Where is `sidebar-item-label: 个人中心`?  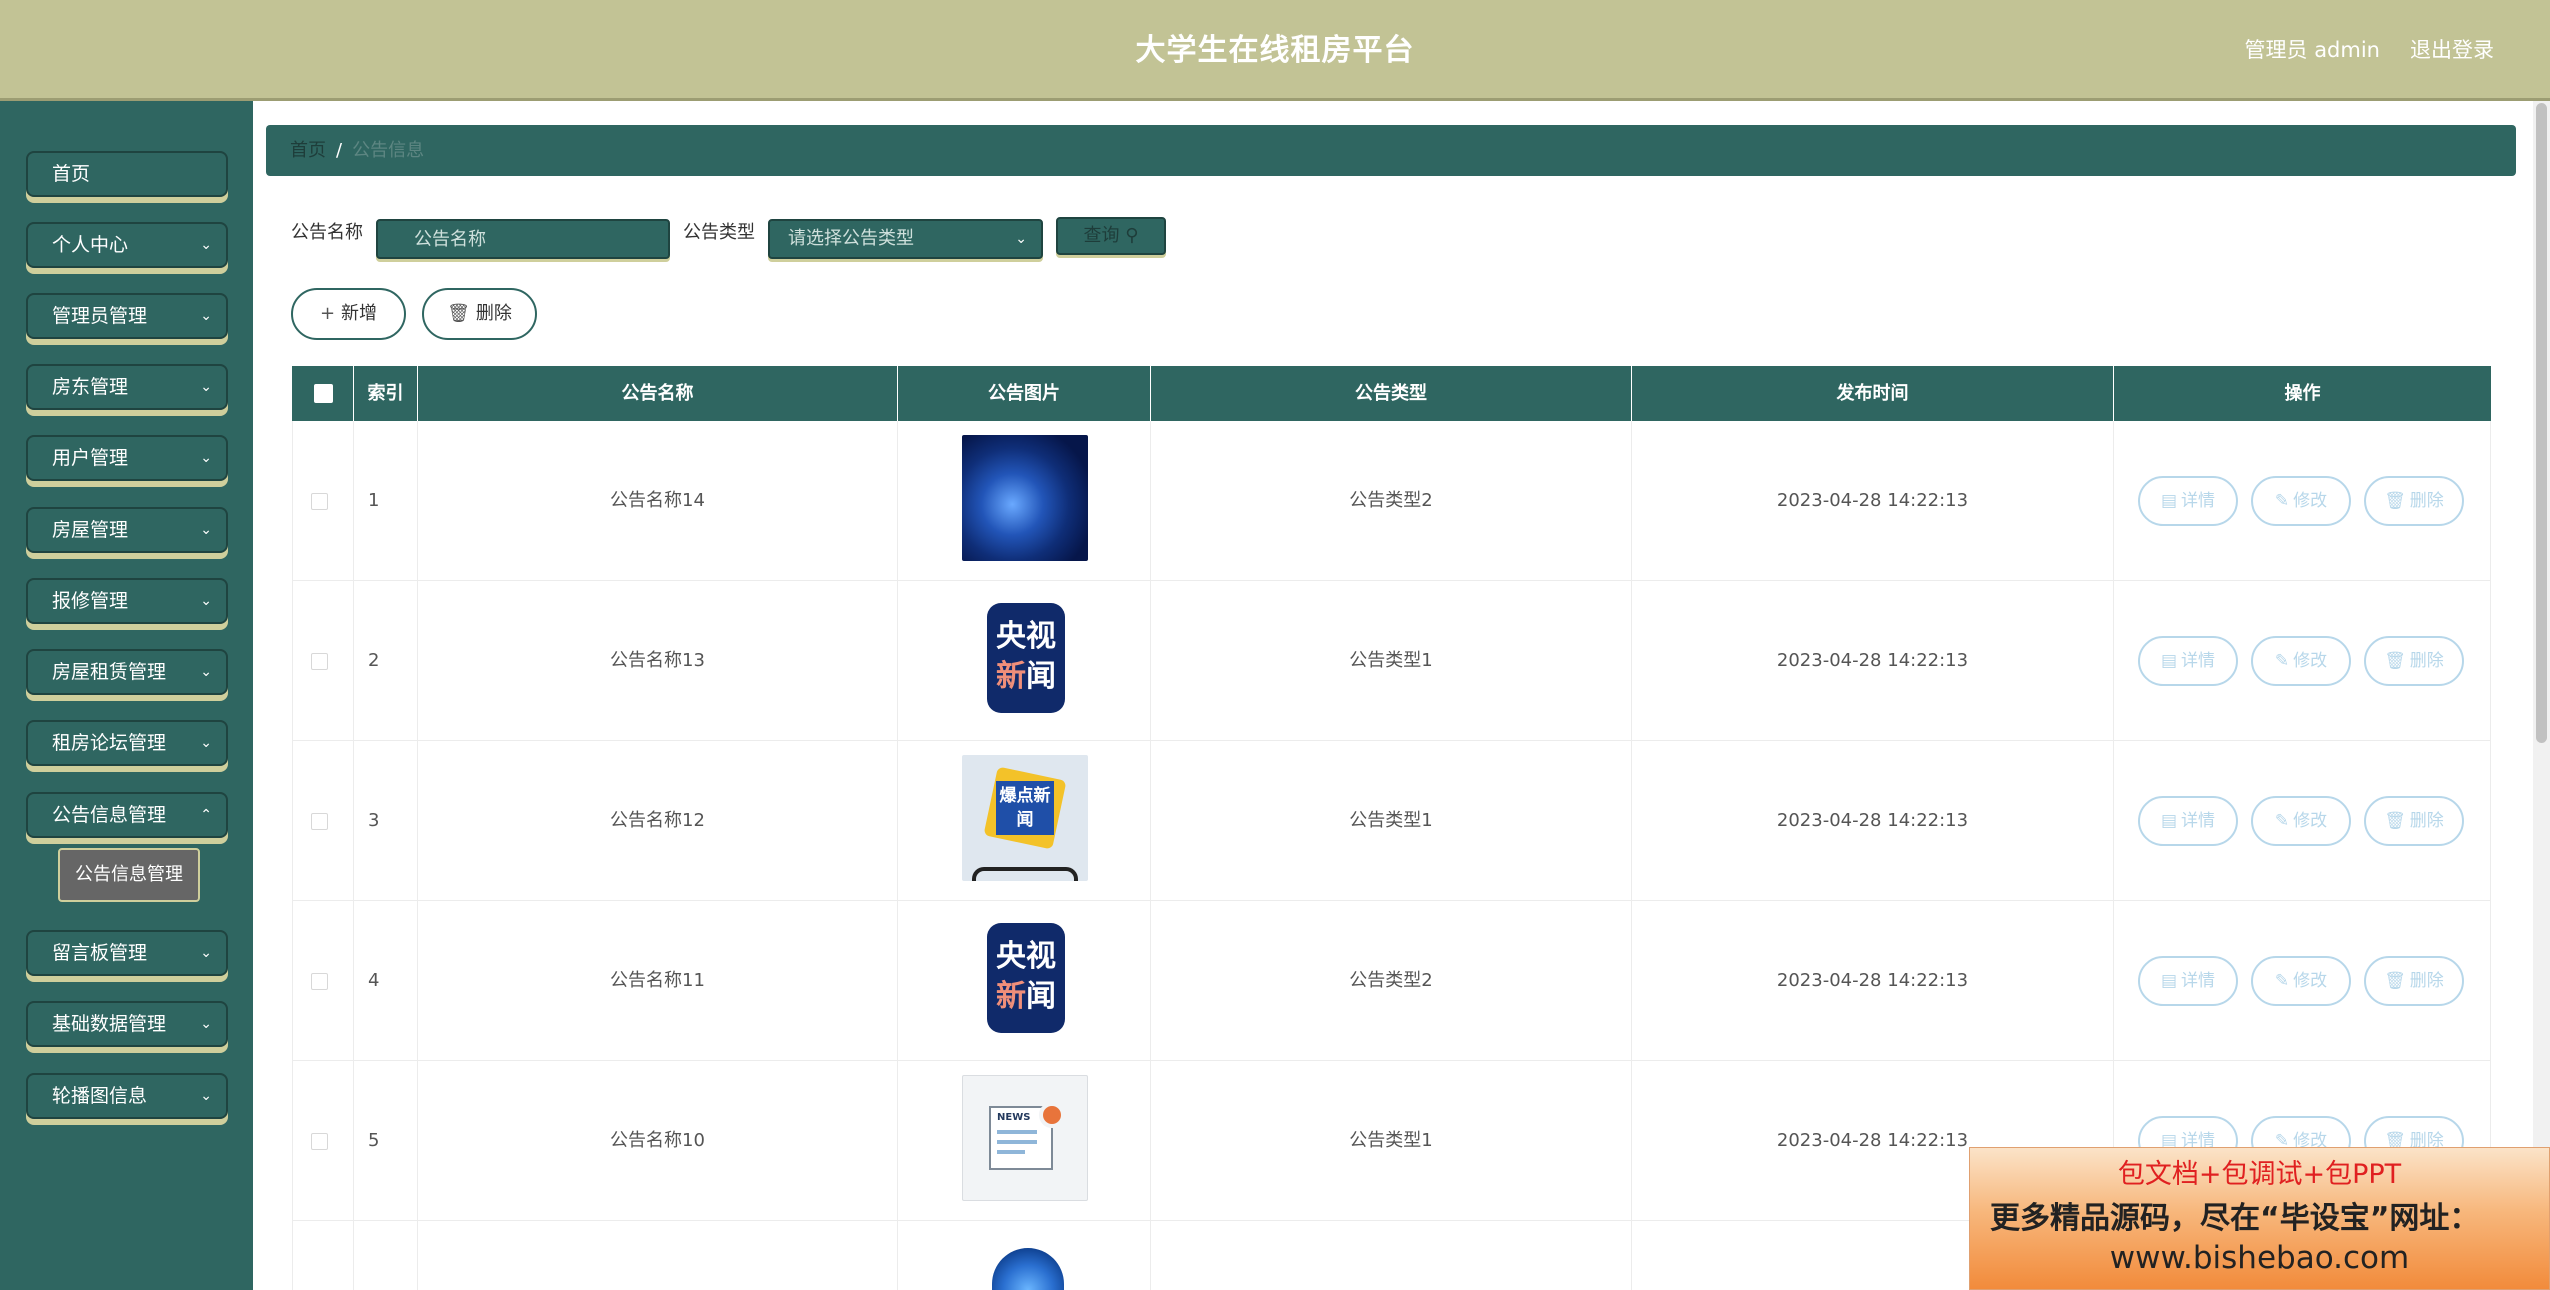 sidebar-item-label: 个人中心 is located at coordinates (90, 245).